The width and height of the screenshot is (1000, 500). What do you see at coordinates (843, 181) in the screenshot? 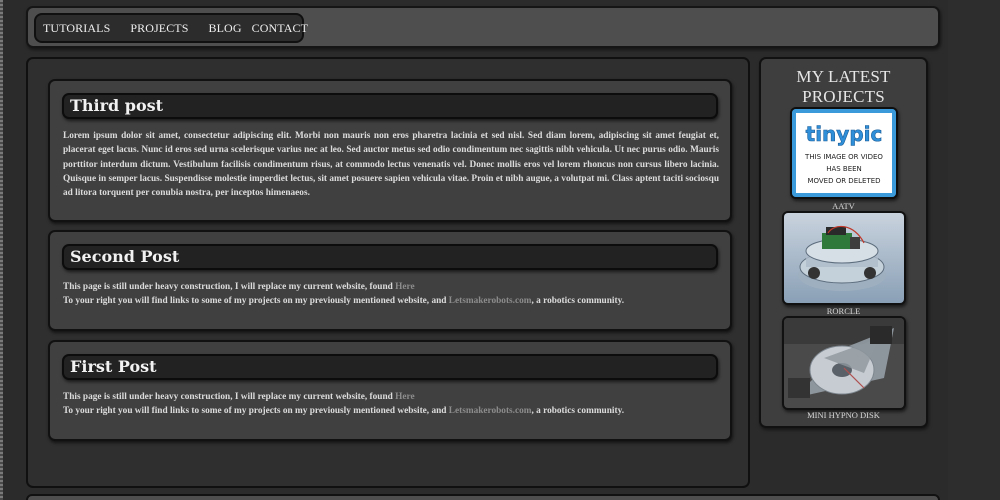
I see `placeholder-text: MOVED OR DELETED` at bounding box center [843, 181].